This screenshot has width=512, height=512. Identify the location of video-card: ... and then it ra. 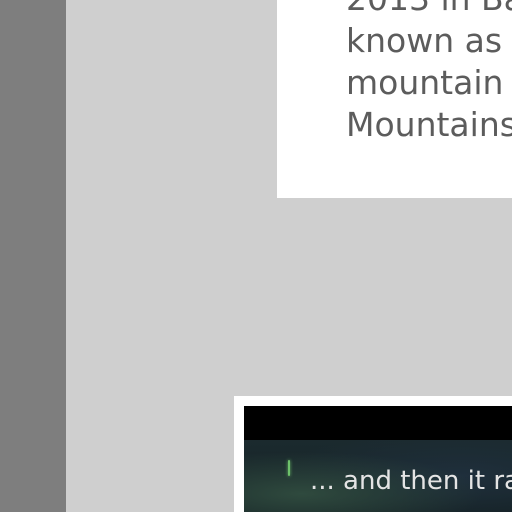
(373, 454).